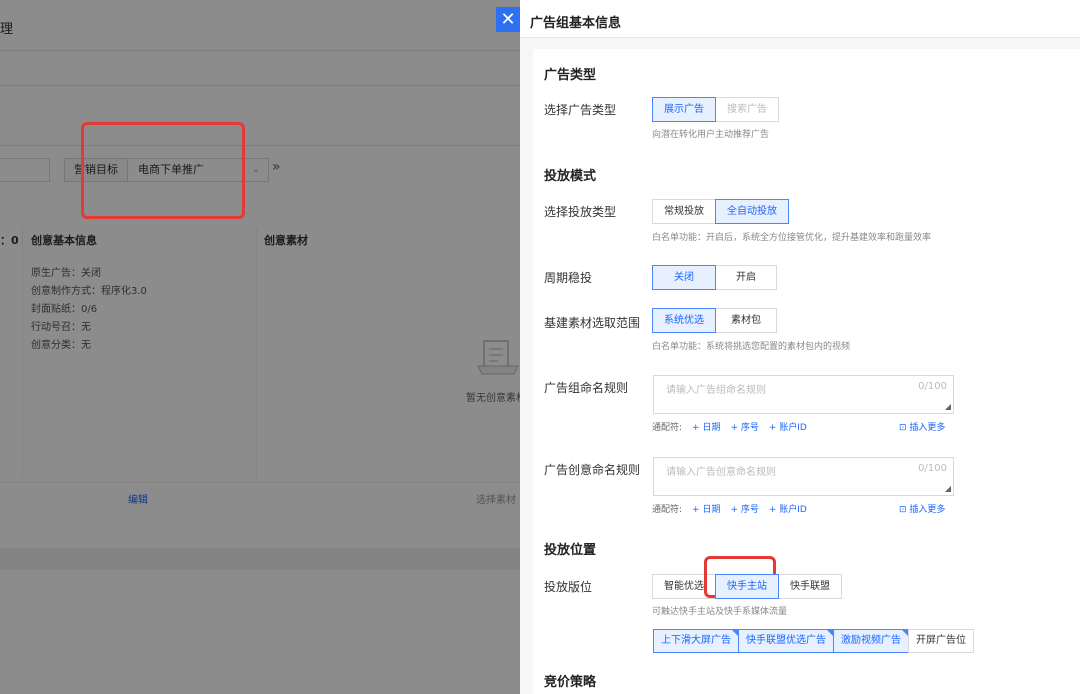  Describe the element at coordinates (684, 211) in the screenshot. I see `mode-option-regular: 常规投放` at that location.